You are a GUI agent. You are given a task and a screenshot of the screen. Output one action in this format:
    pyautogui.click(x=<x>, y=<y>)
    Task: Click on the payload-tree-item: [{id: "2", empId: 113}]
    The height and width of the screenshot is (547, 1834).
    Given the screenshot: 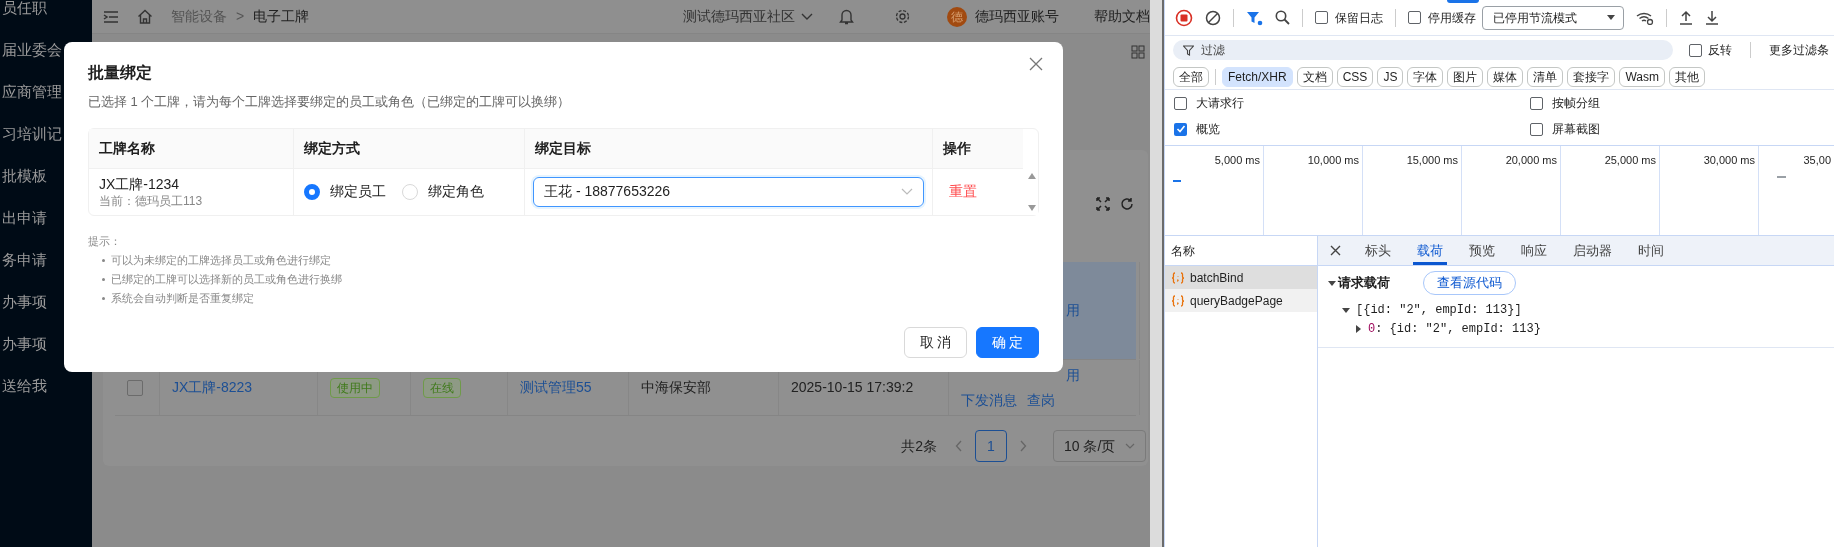 What is the action you would take?
    pyautogui.click(x=1439, y=309)
    